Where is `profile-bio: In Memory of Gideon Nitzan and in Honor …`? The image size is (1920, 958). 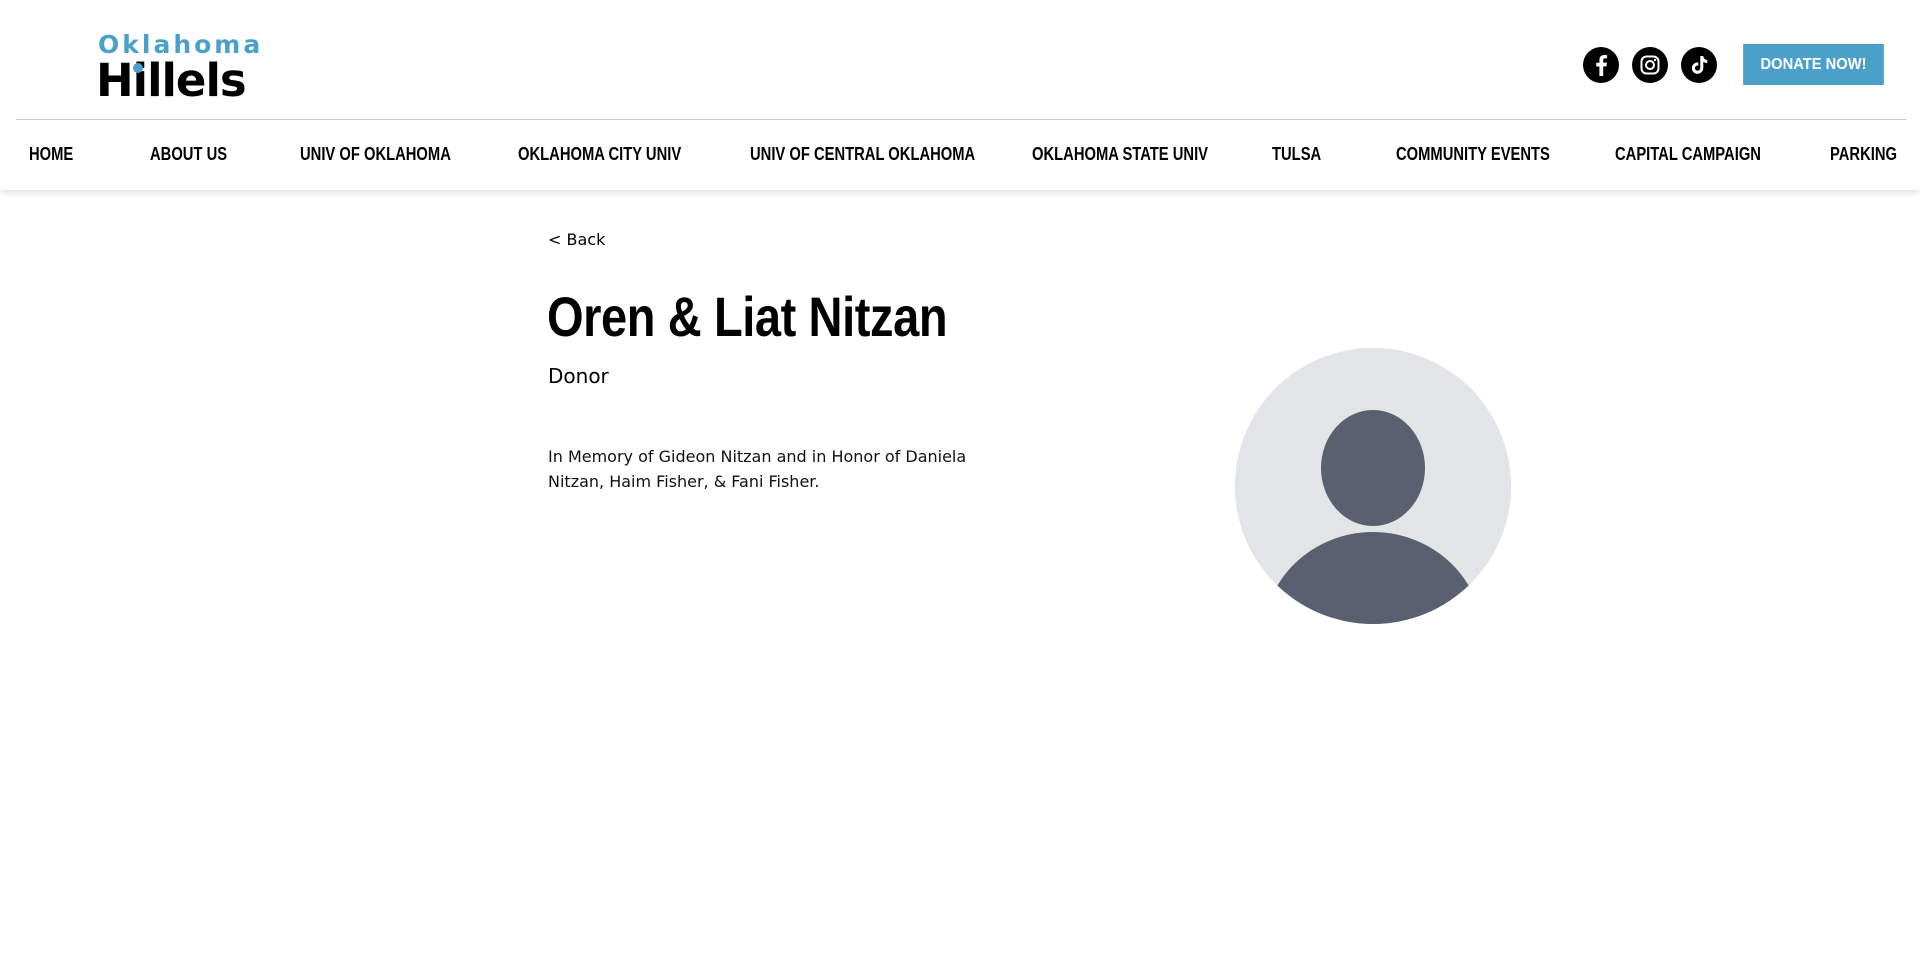
profile-bio: In Memory of Gideon Nitzan and in Honor … is located at coordinates (757, 469).